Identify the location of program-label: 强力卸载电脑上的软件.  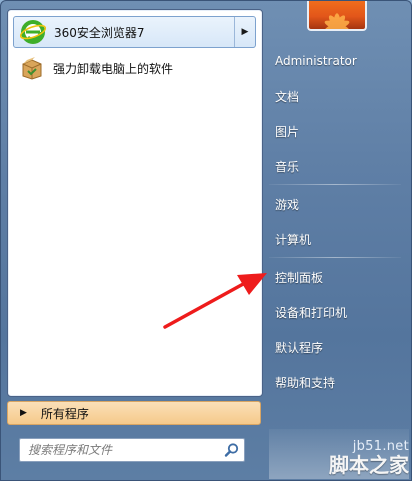
(113, 68).